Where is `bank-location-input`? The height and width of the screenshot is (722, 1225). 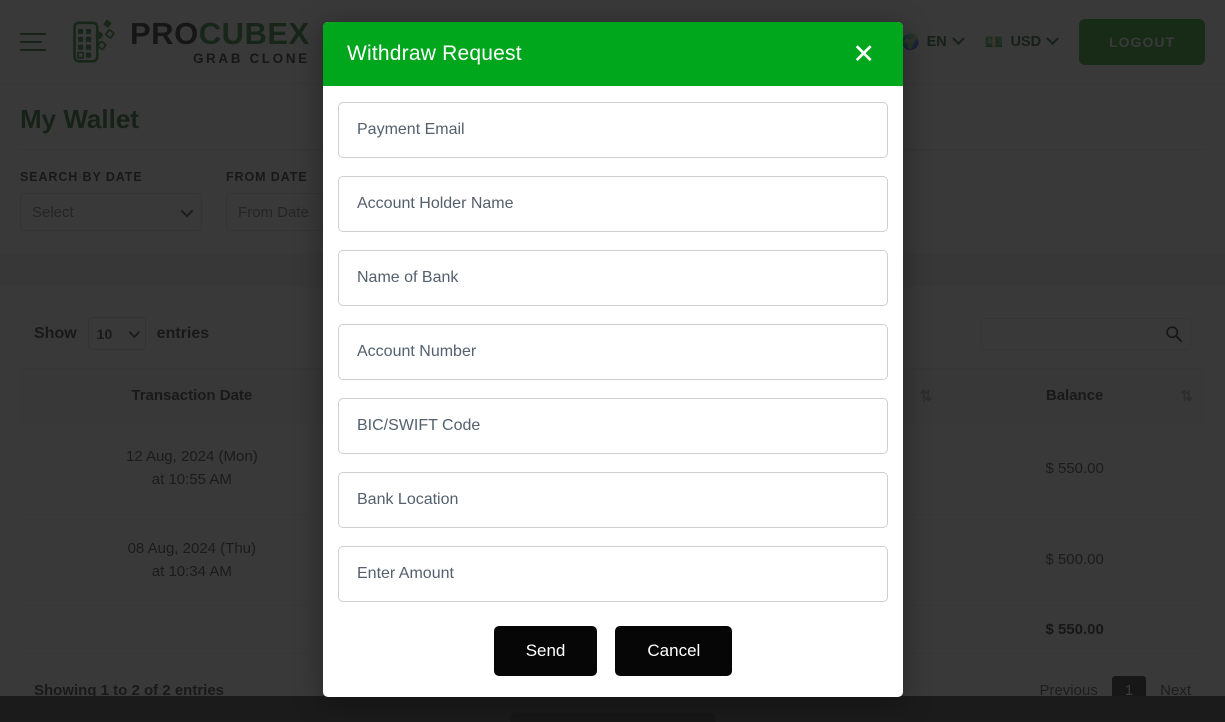 bank-location-input is located at coordinates (613, 500).